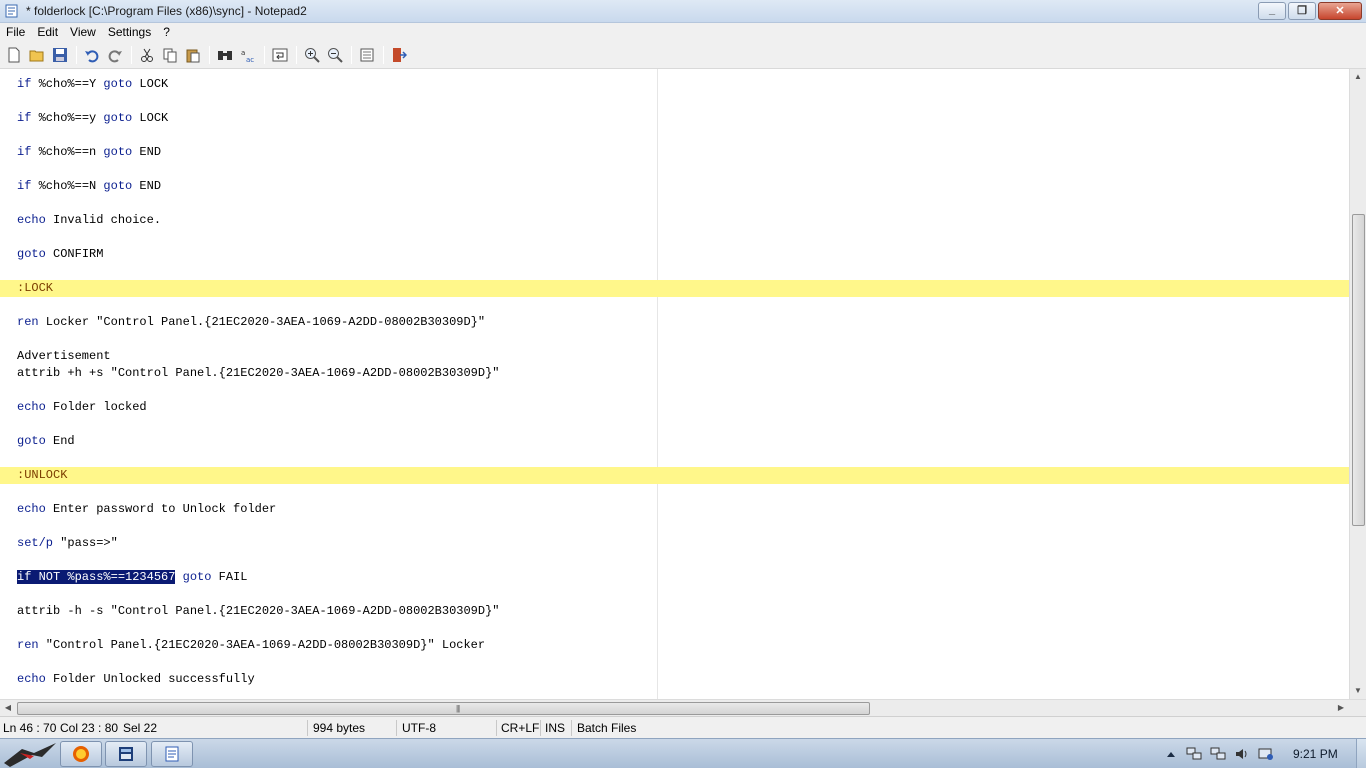 This screenshot has width=1366, height=768. What do you see at coordinates (674, 356) in the screenshot?
I see `code-line: Advertisement` at bounding box center [674, 356].